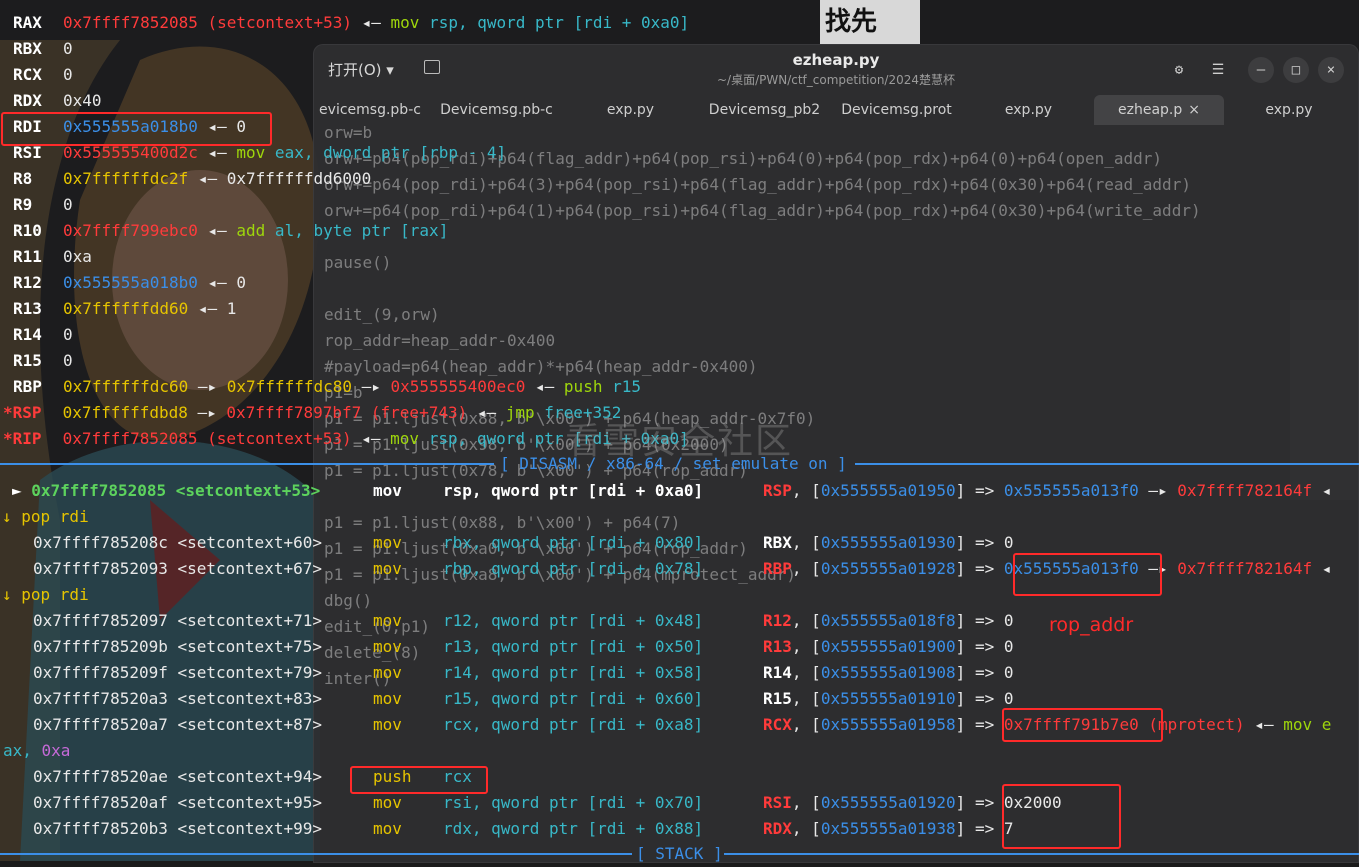 This screenshot has width=1359, height=867. I want to click on comment-part: 0x555555a018f8, so click(888, 620).